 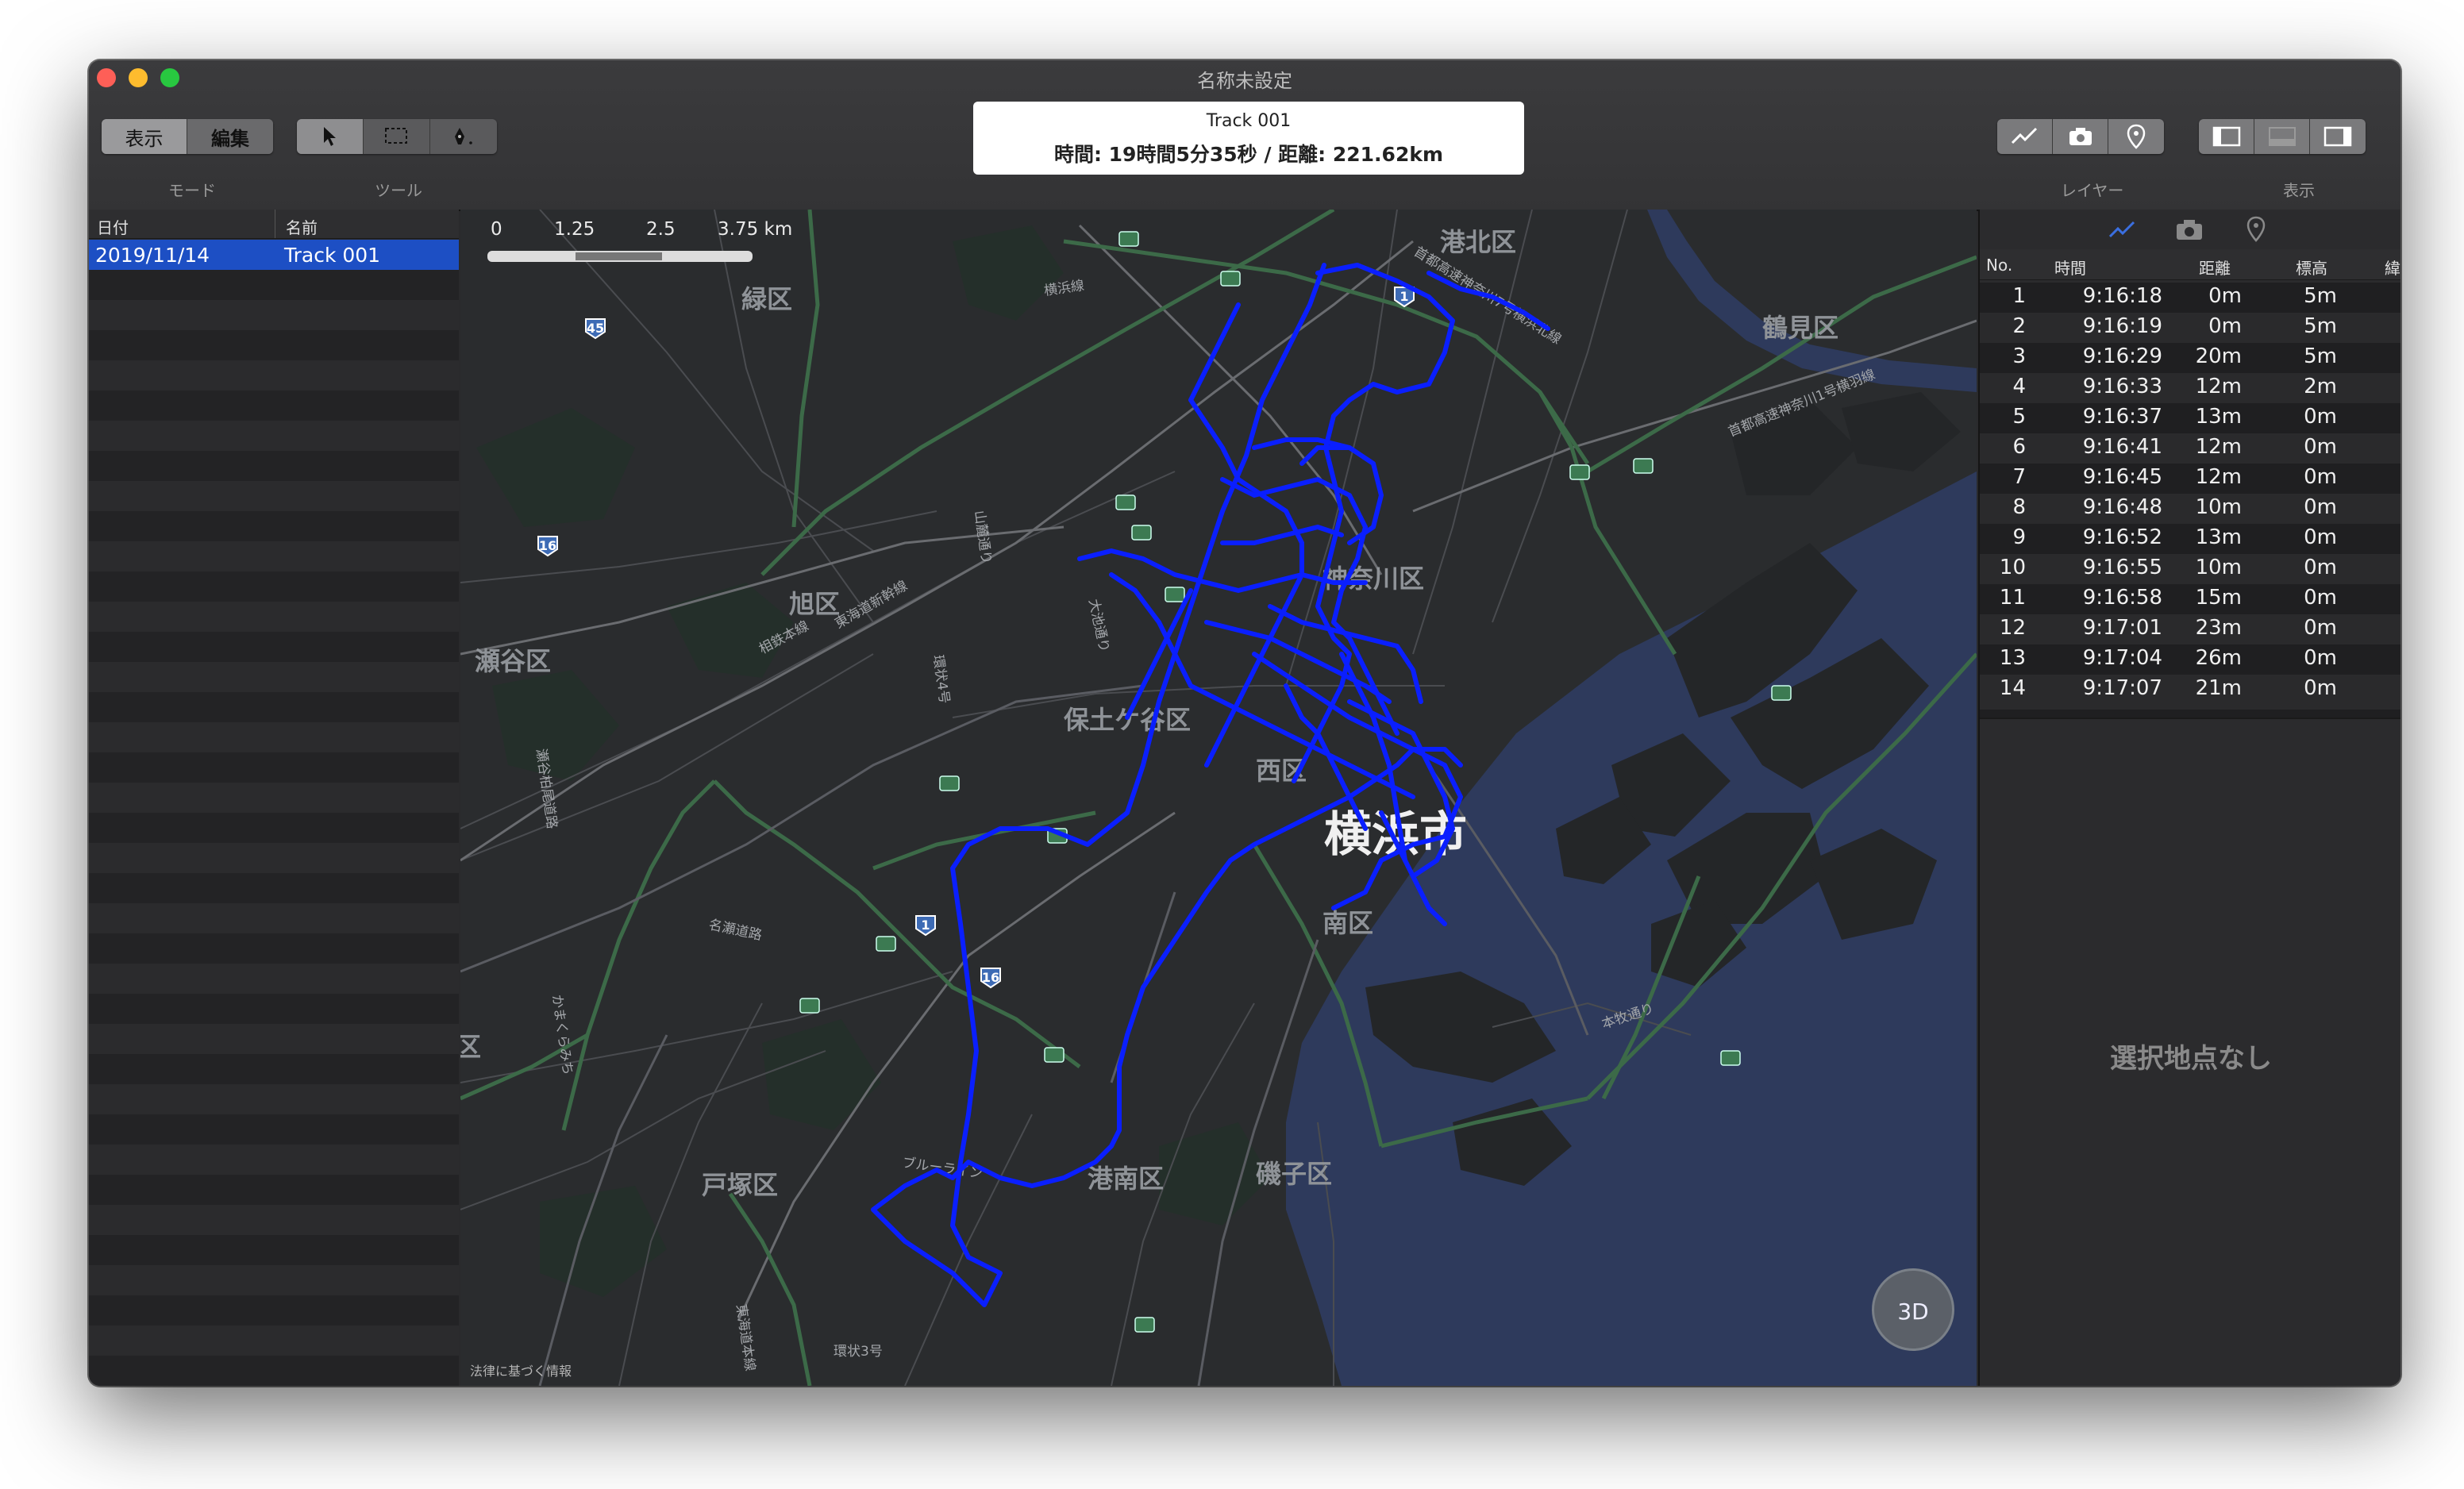 What do you see at coordinates (513, 661) in the screenshot?
I see `place-label: 瀬谷区` at bounding box center [513, 661].